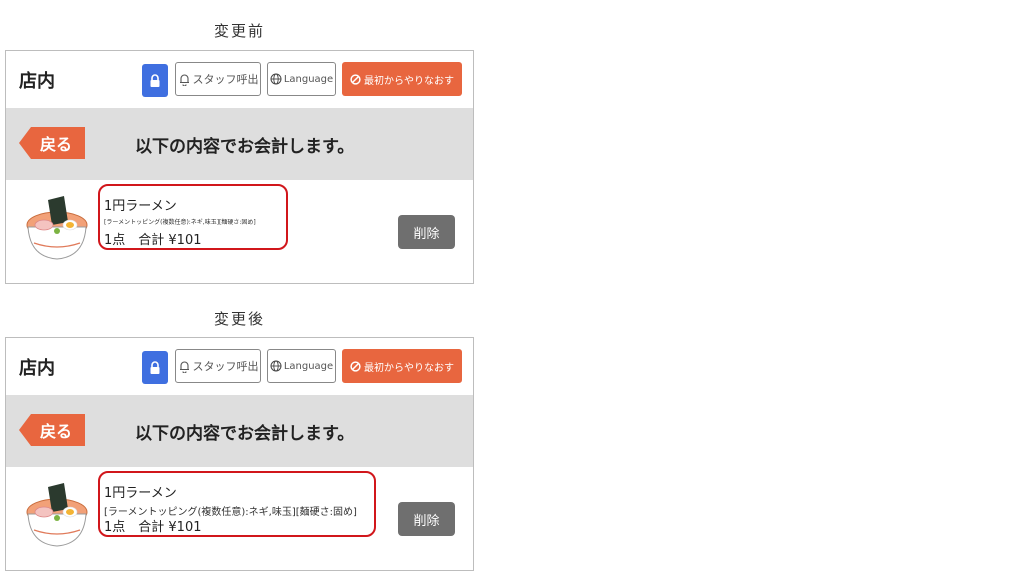 The height and width of the screenshot is (576, 1024). Describe the element at coordinates (239, 319) in the screenshot. I see `caption-after: 変更後` at that location.